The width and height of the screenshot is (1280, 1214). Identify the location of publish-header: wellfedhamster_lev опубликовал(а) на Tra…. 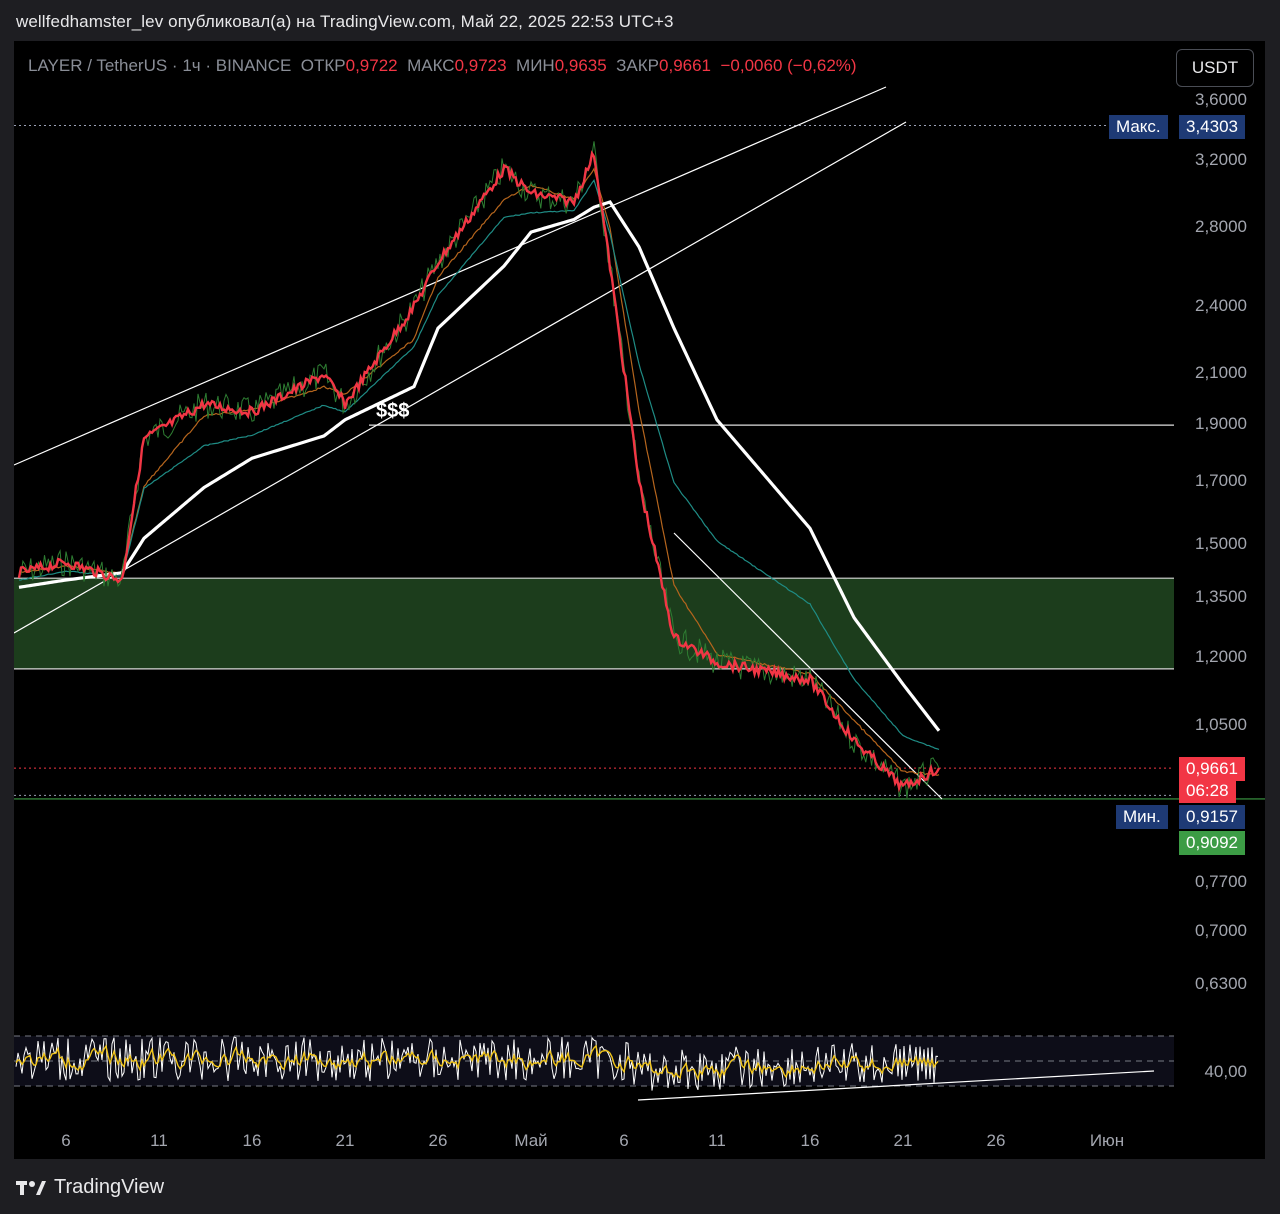
(345, 21).